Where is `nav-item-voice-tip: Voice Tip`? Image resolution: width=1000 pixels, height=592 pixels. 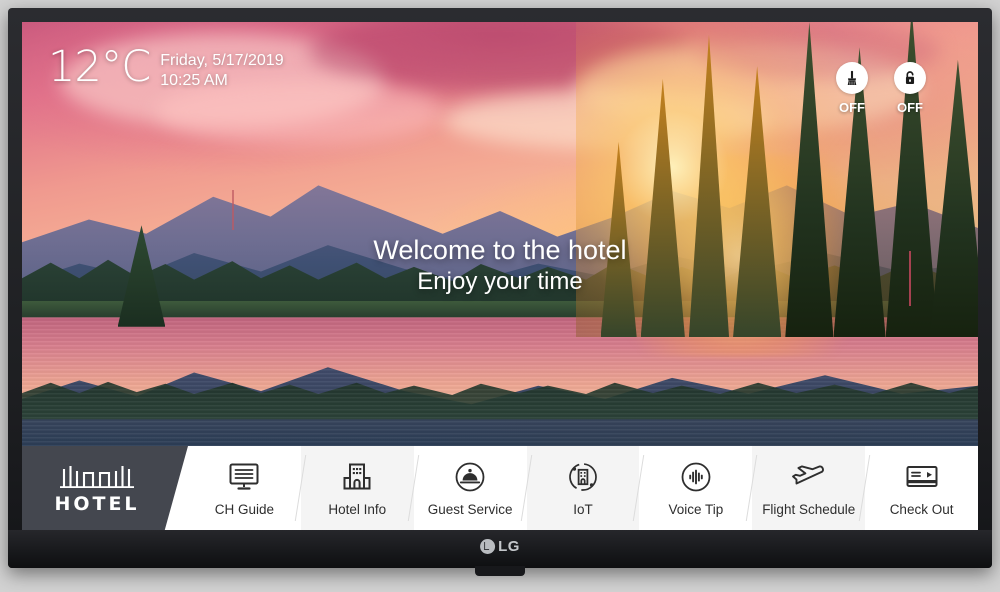 nav-item-voice-tip: Voice Tip is located at coordinates (695, 488).